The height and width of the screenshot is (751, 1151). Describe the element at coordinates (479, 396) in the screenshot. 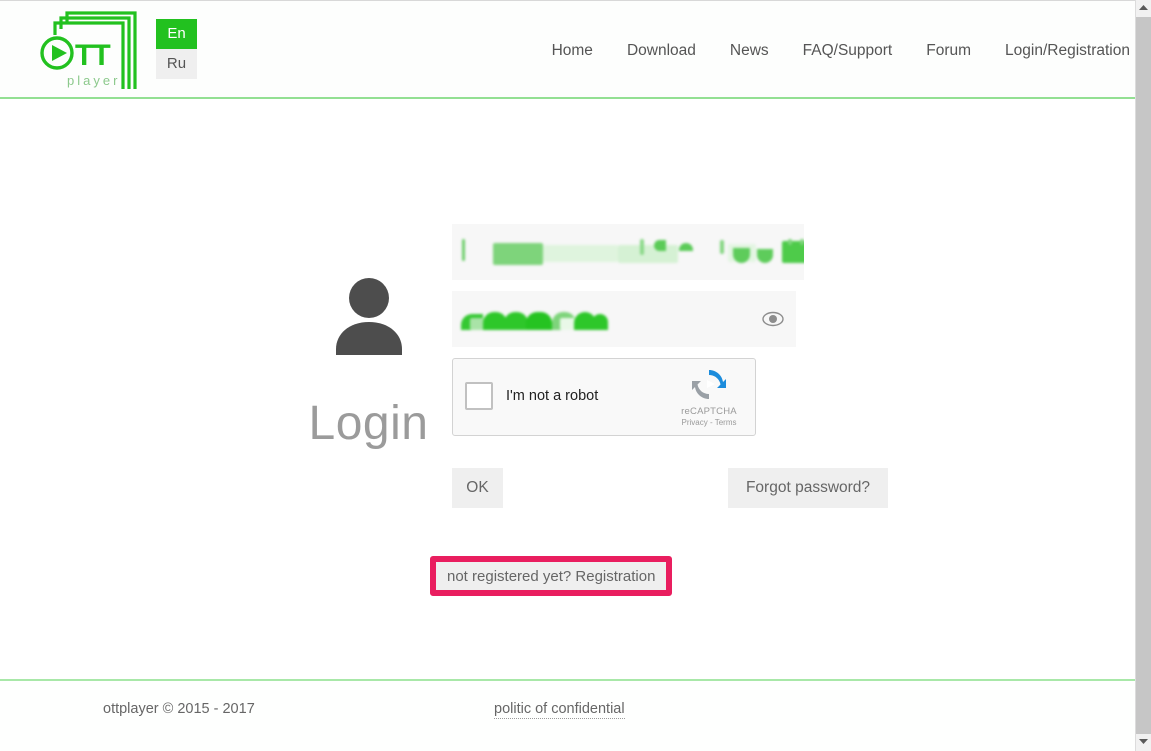

I see `recaptcha-checkbox` at that location.